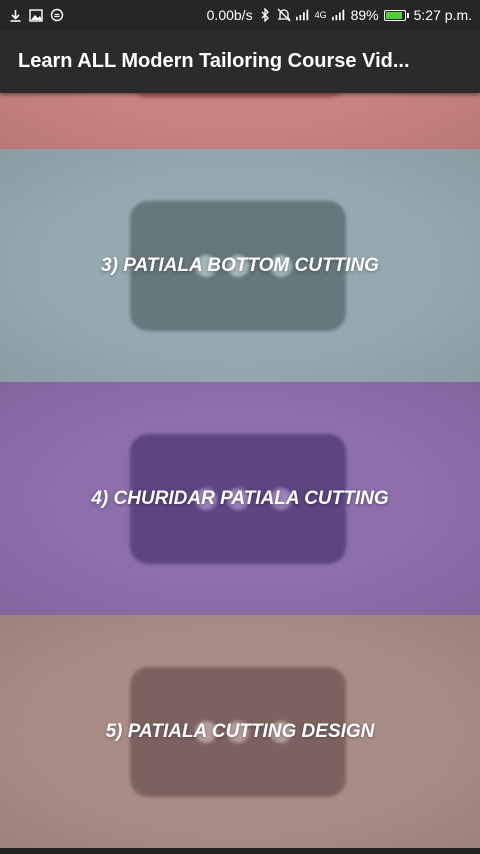  I want to click on network-type: 4G, so click(320, 15).